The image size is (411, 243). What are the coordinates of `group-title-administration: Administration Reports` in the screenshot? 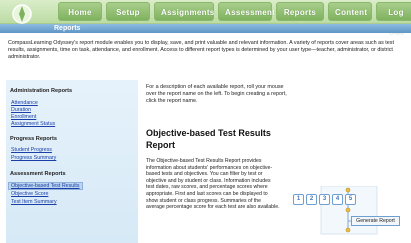 It's located at (41, 91).